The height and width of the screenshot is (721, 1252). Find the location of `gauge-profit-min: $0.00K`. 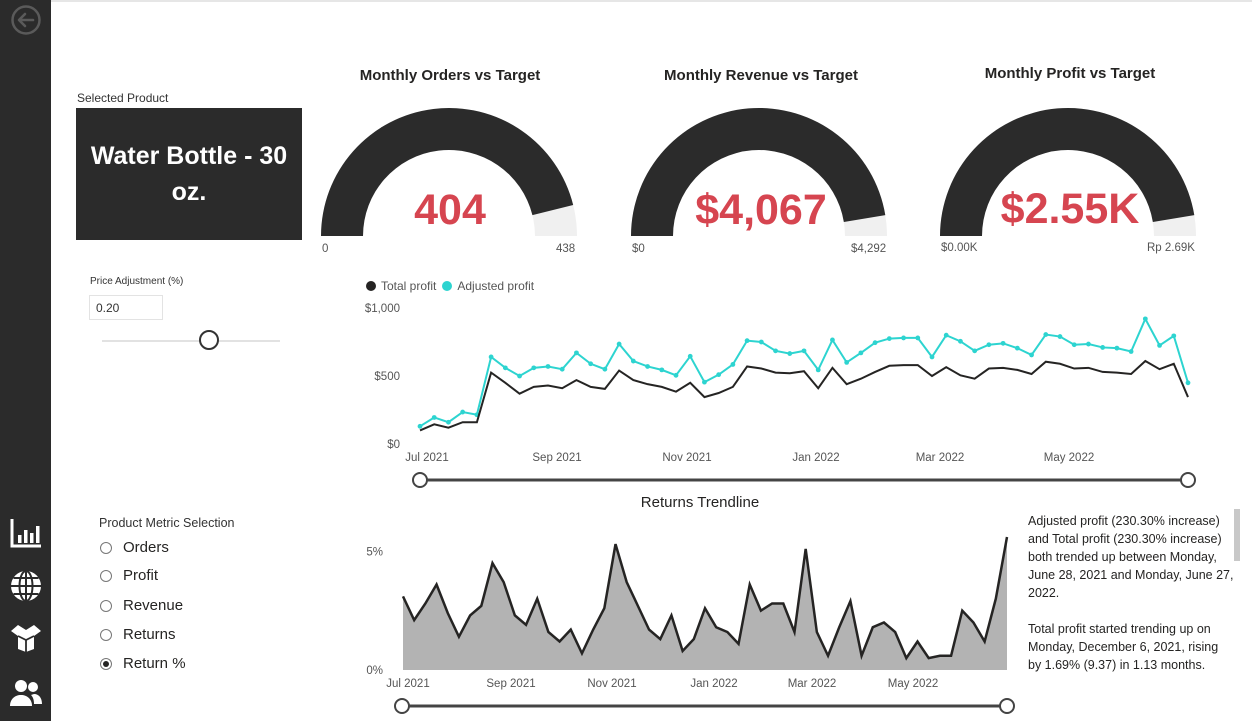

gauge-profit-min: $0.00K is located at coordinates (959, 248).